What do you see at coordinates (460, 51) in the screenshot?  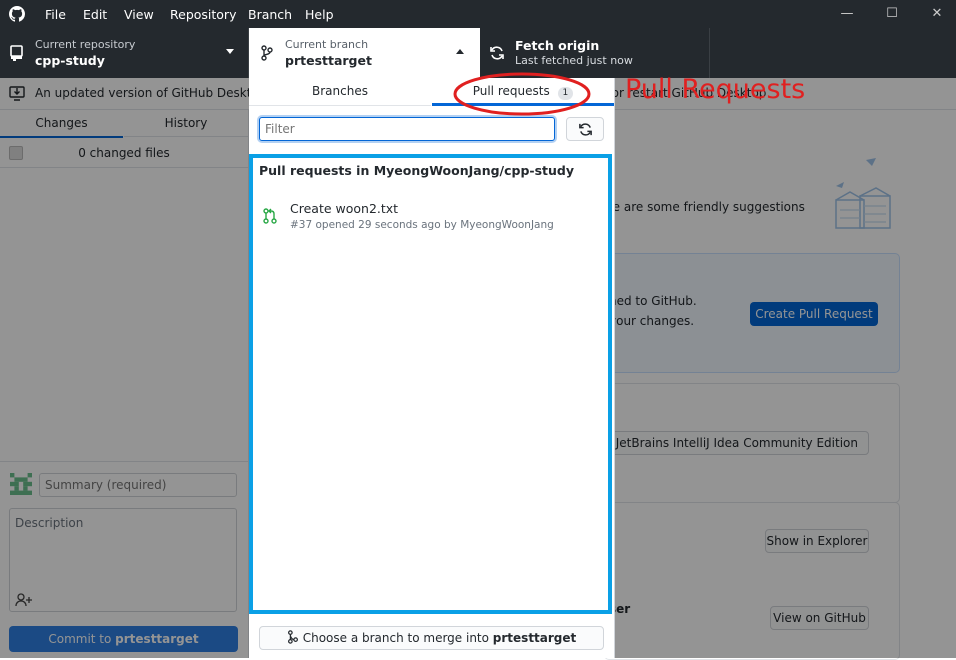 I see `chevron-up-icon` at bounding box center [460, 51].